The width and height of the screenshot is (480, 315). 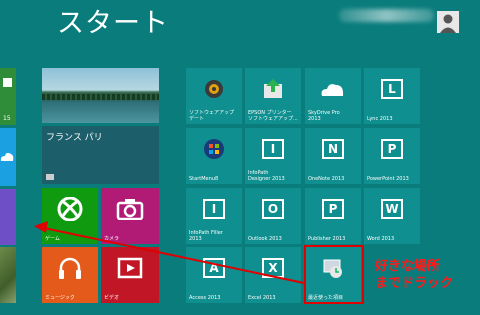 I want to click on drag-instruction: 好きな場所 までドラック, so click(x=414, y=275).